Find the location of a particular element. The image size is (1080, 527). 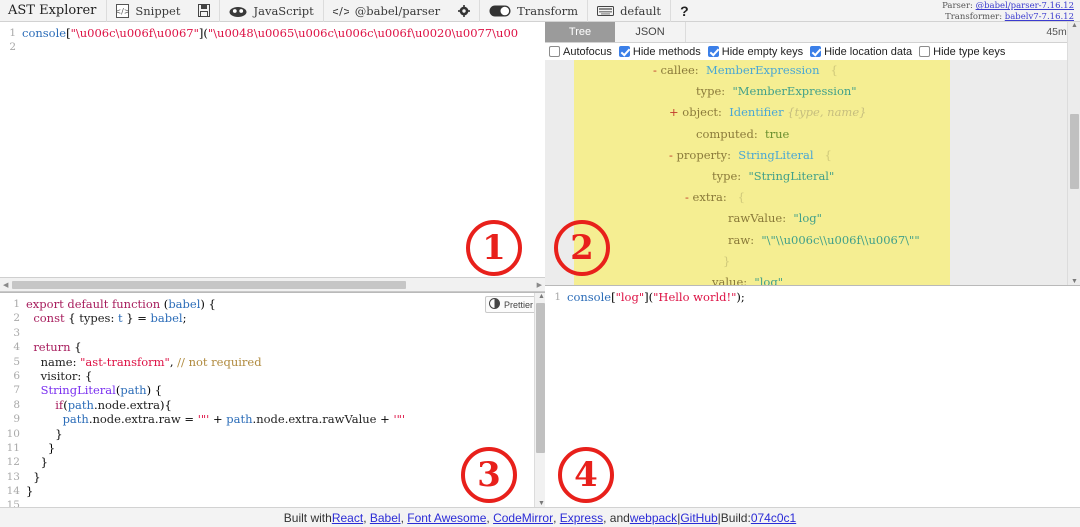

prettier-icon is located at coordinates (494, 304).